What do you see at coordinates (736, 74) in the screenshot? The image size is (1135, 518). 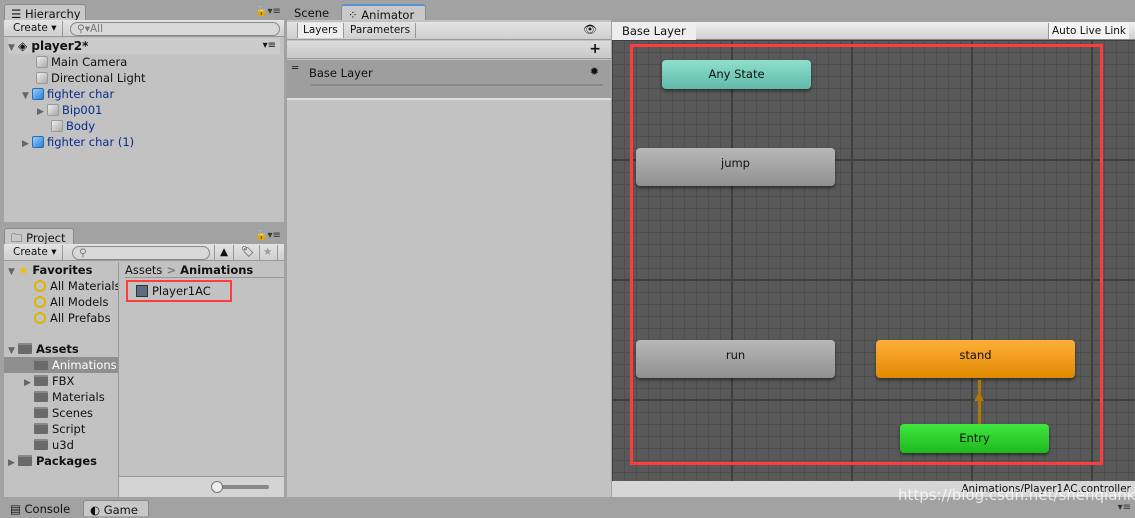 I see `state-any-state: Any State` at bounding box center [736, 74].